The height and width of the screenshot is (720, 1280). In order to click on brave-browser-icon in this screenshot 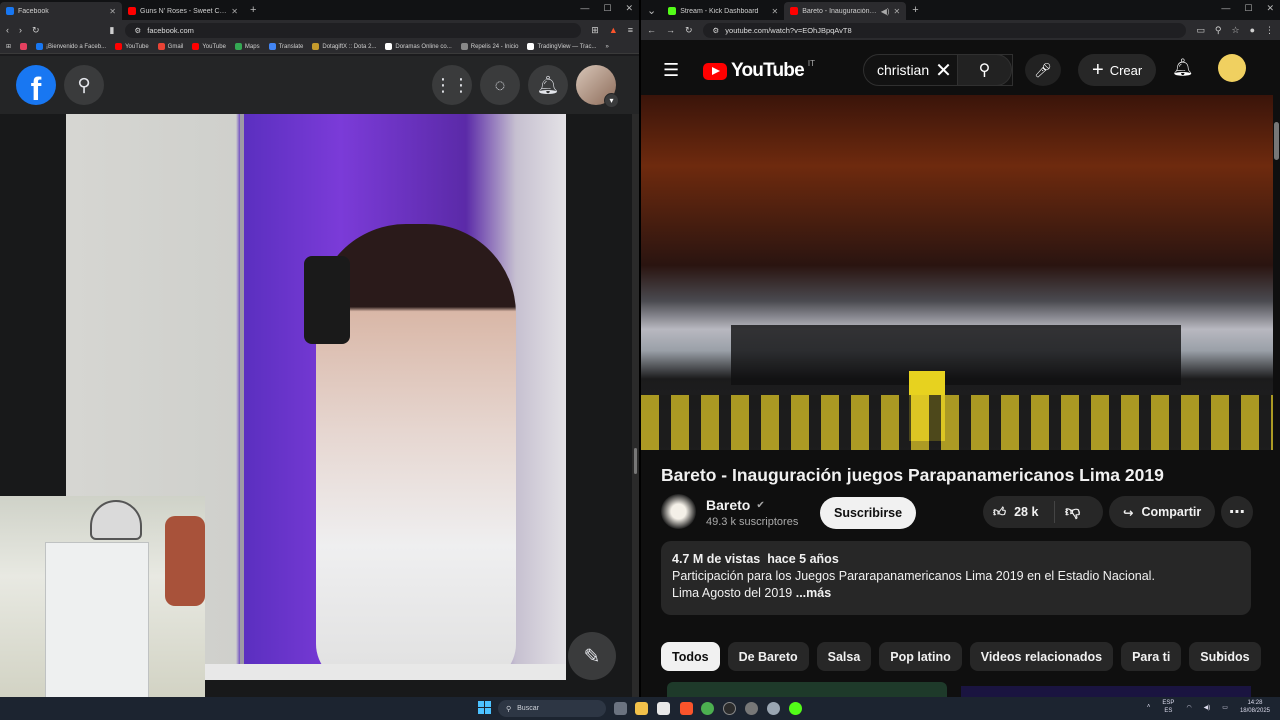, I will do `click(686, 708)`.